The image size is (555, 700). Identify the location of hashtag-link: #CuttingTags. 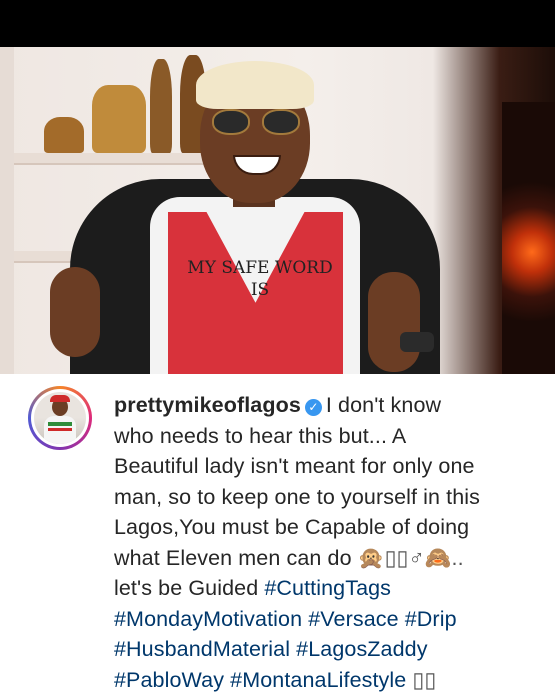
(327, 588).